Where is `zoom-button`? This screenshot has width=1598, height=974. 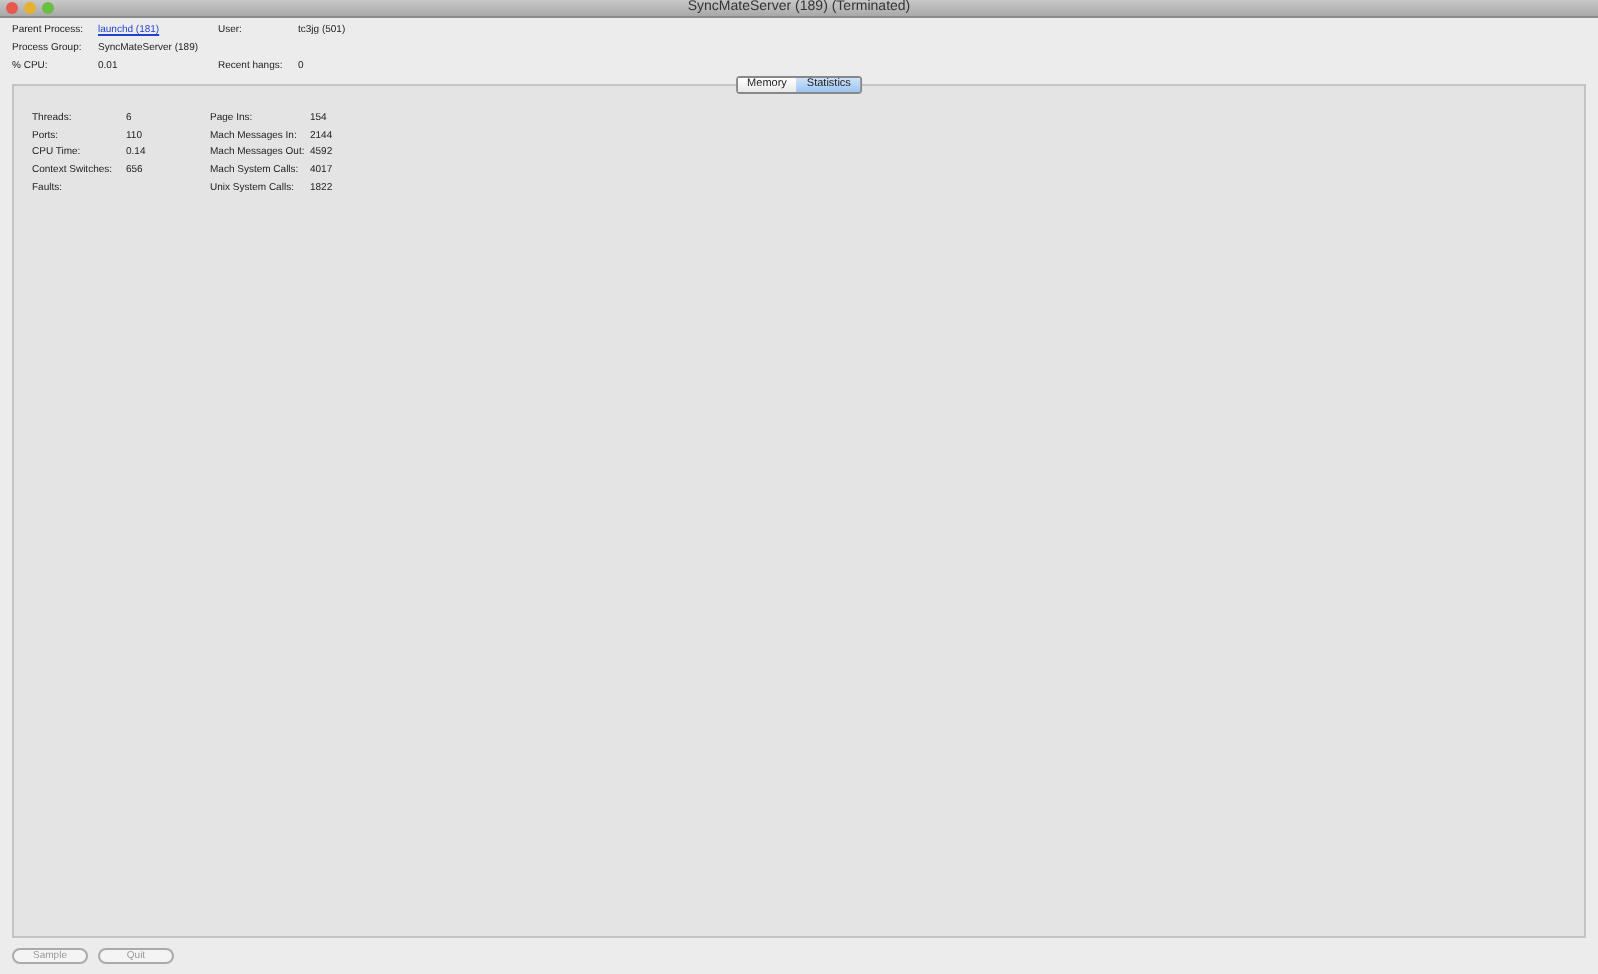 zoom-button is located at coordinates (48, 8).